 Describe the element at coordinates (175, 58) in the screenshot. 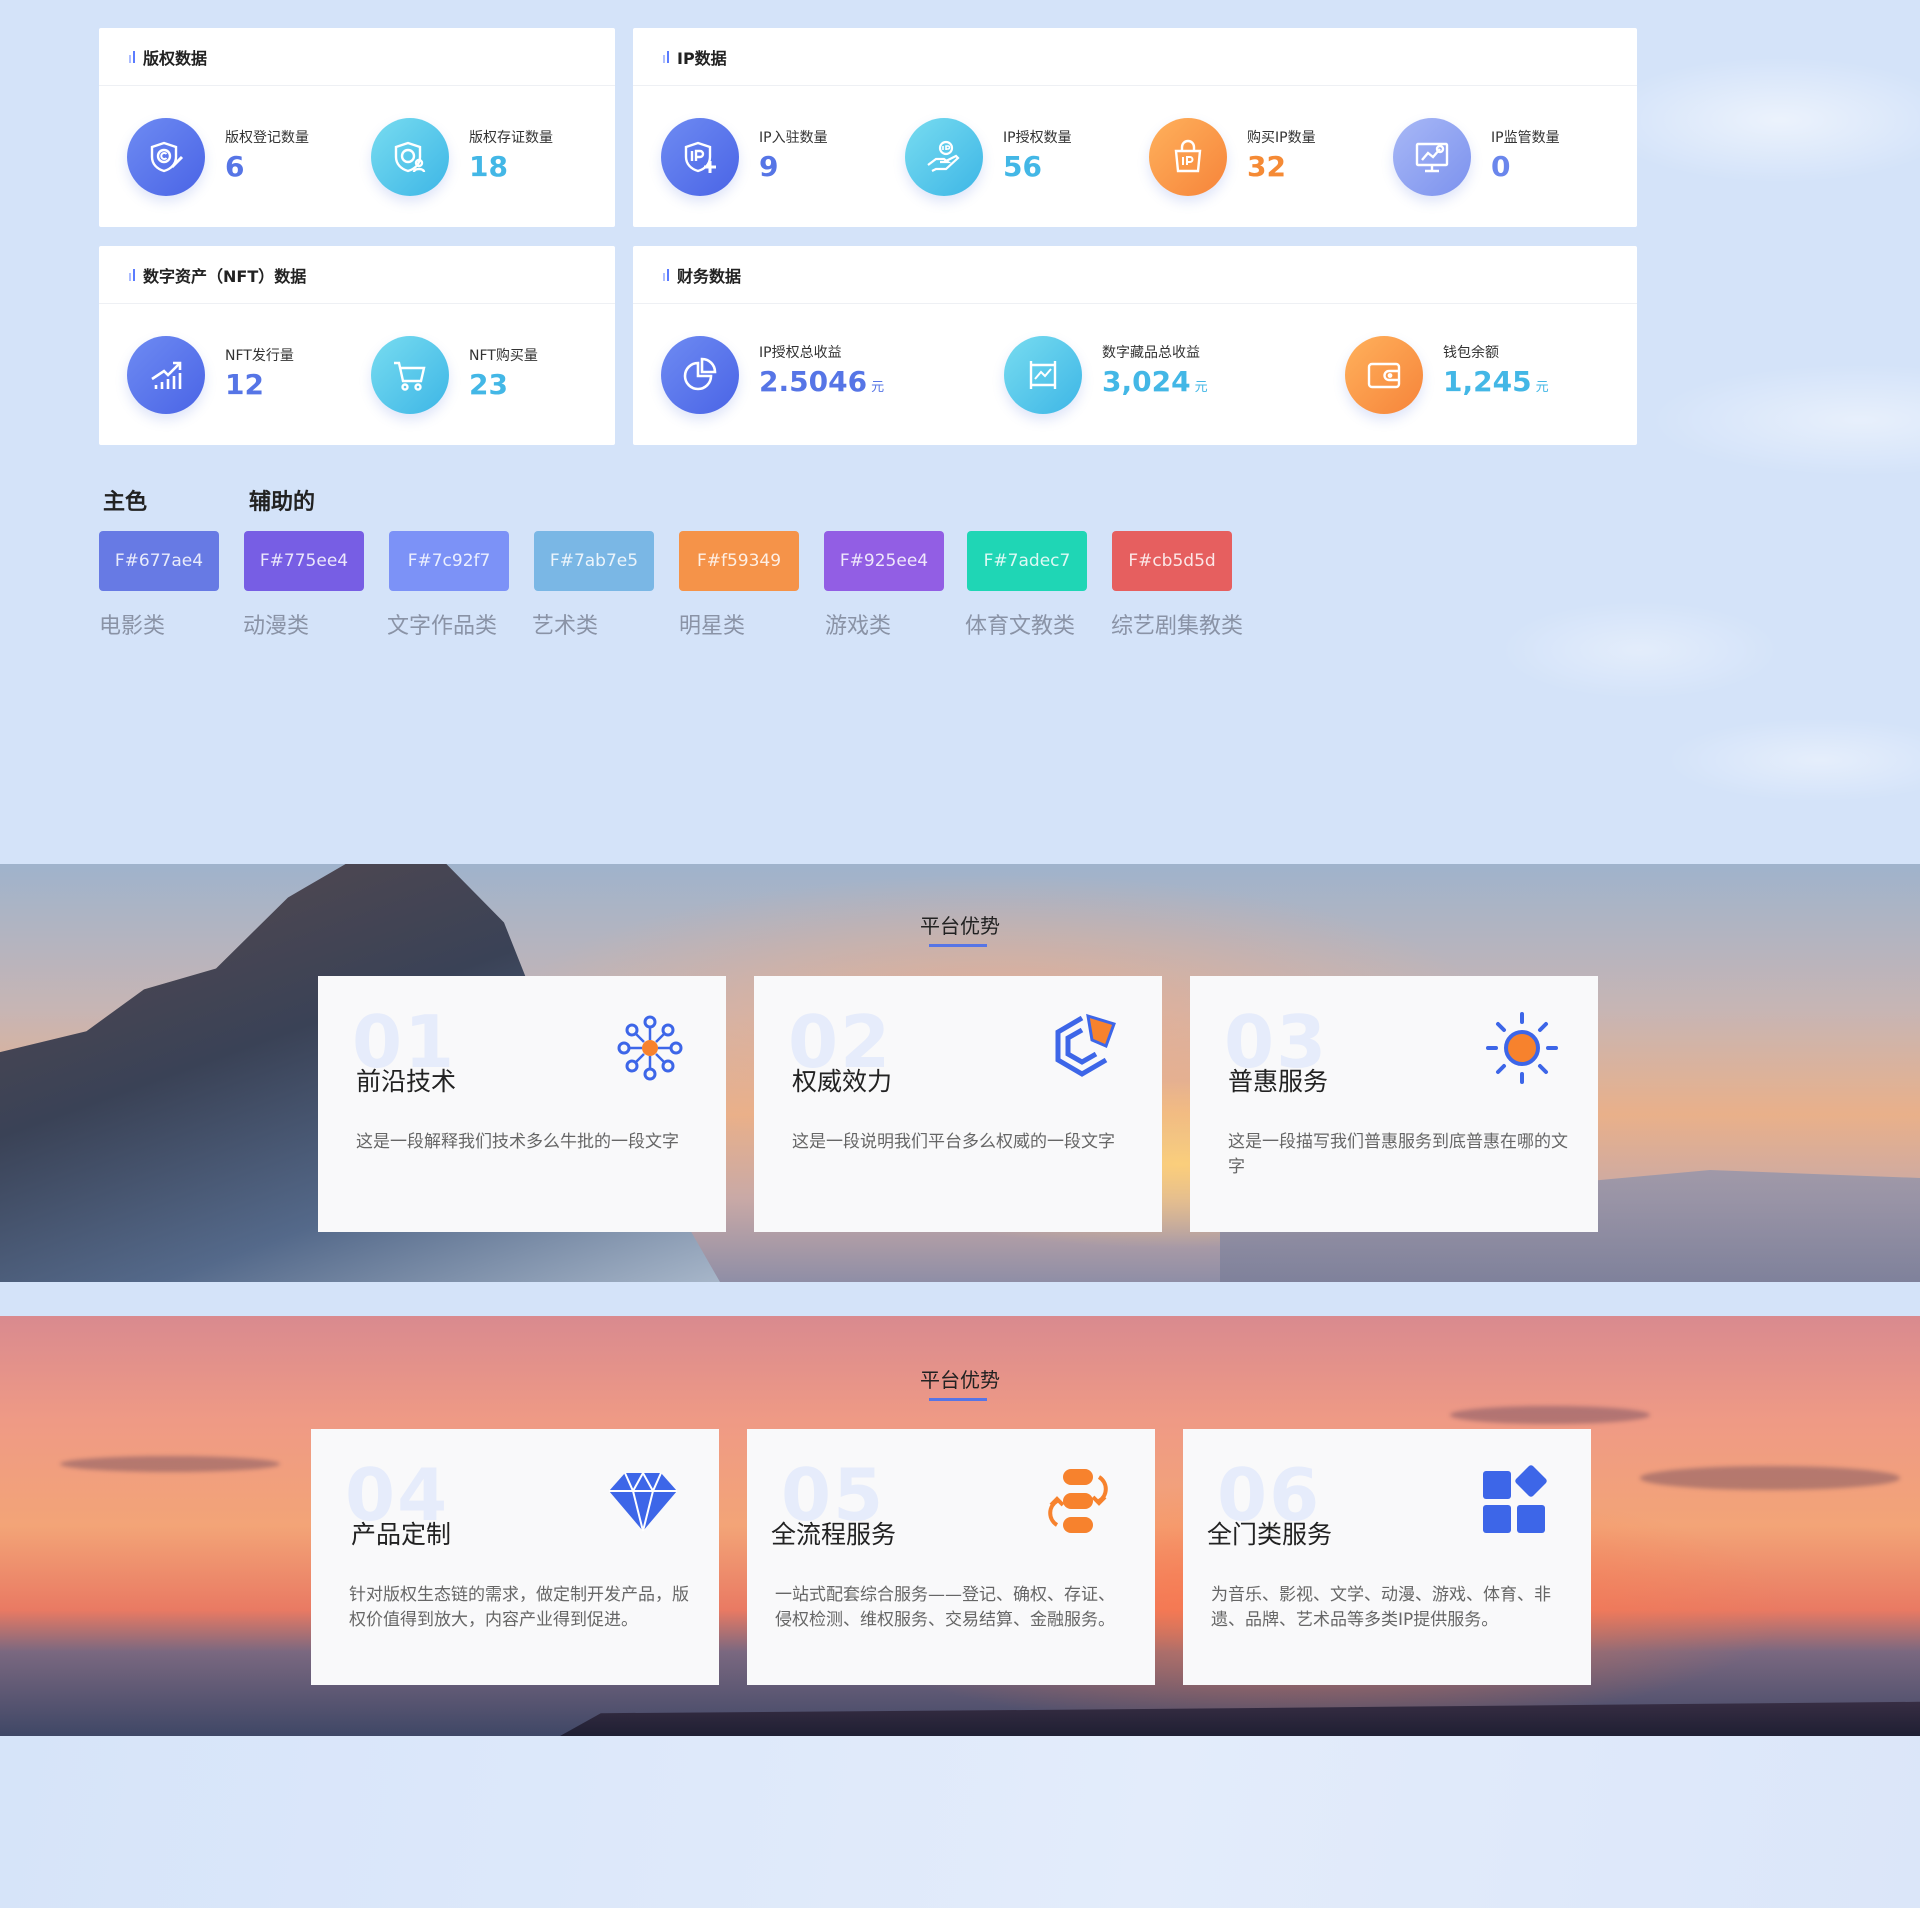

I see `panel-title: 版权数据` at that location.